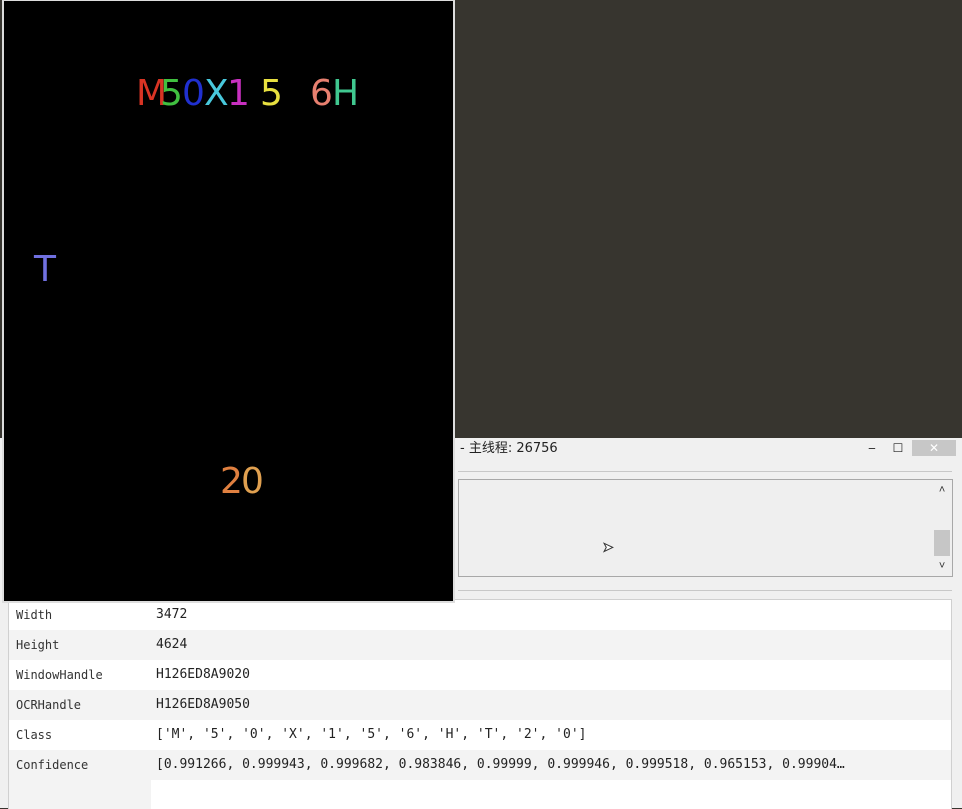 Image resolution: width=962 pixels, height=809 pixels. What do you see at coordinates (942, 490) in the screenshot?
I see `scroll-up-icon: ˄` at bounding box center [942, 490].